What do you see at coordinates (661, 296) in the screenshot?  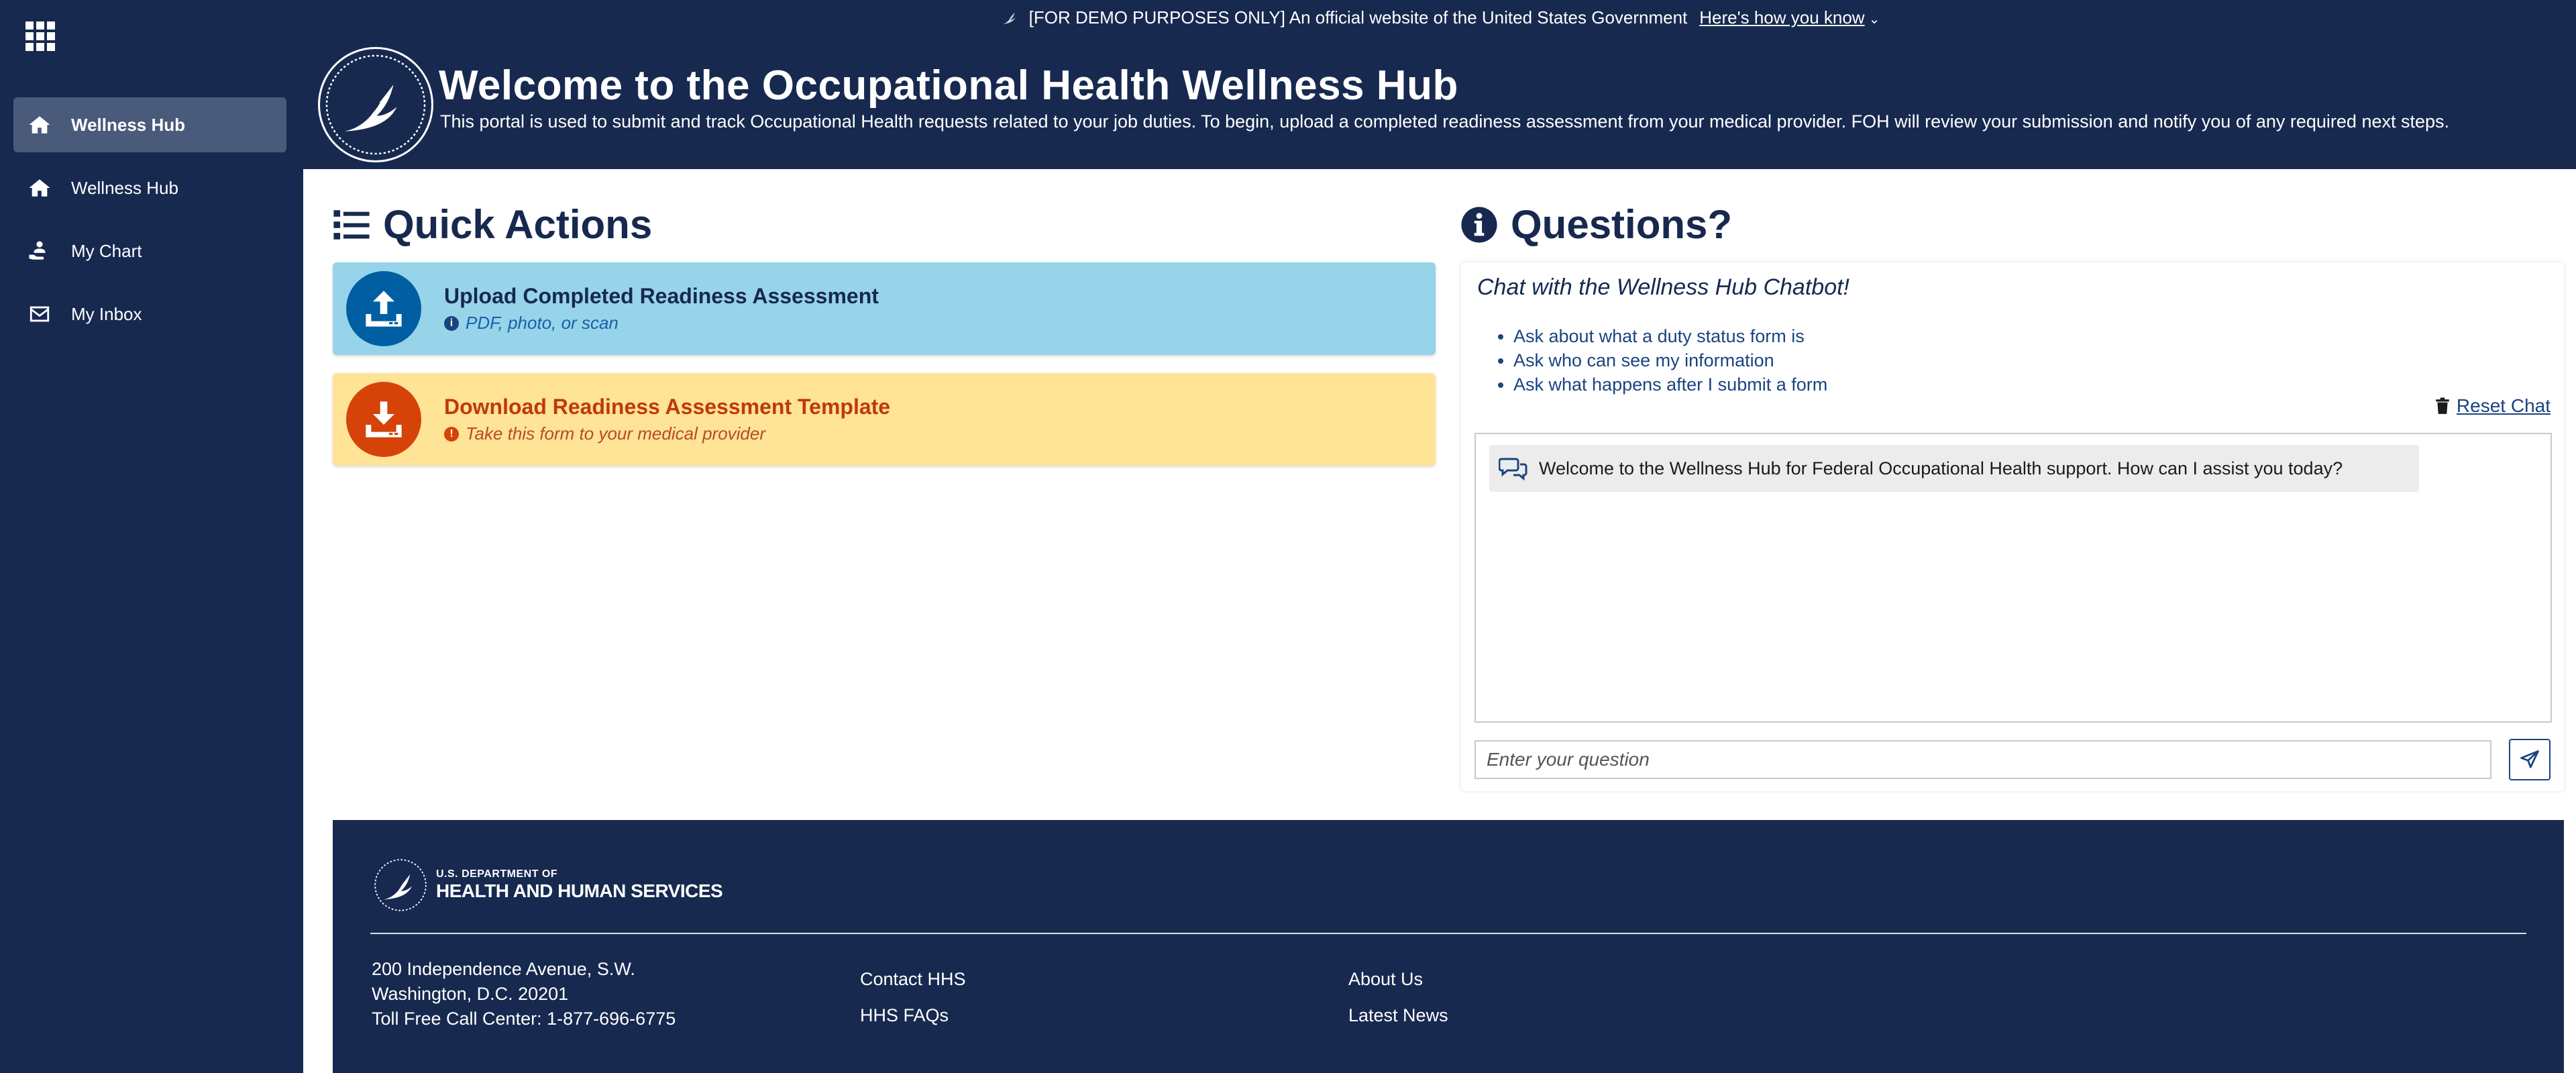 I see `upload-assessment-title: Upload Completed Readiness Assessment` at bounding box center [661, 296].